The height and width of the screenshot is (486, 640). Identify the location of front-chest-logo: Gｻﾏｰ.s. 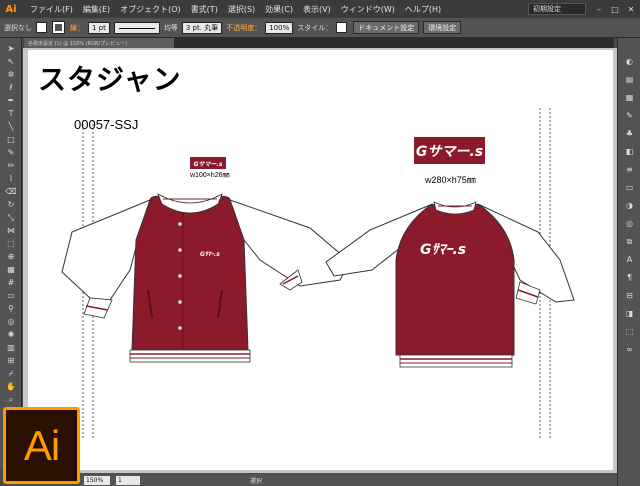
(210, 254).